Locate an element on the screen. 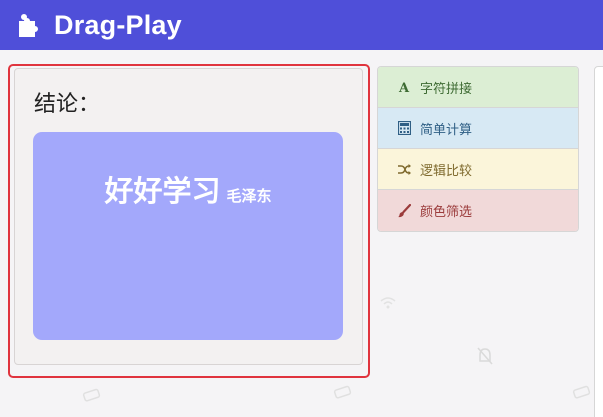 The image size is (603, 417). category-simple-calc: 简单计算 is located at coordinates (478, 128).